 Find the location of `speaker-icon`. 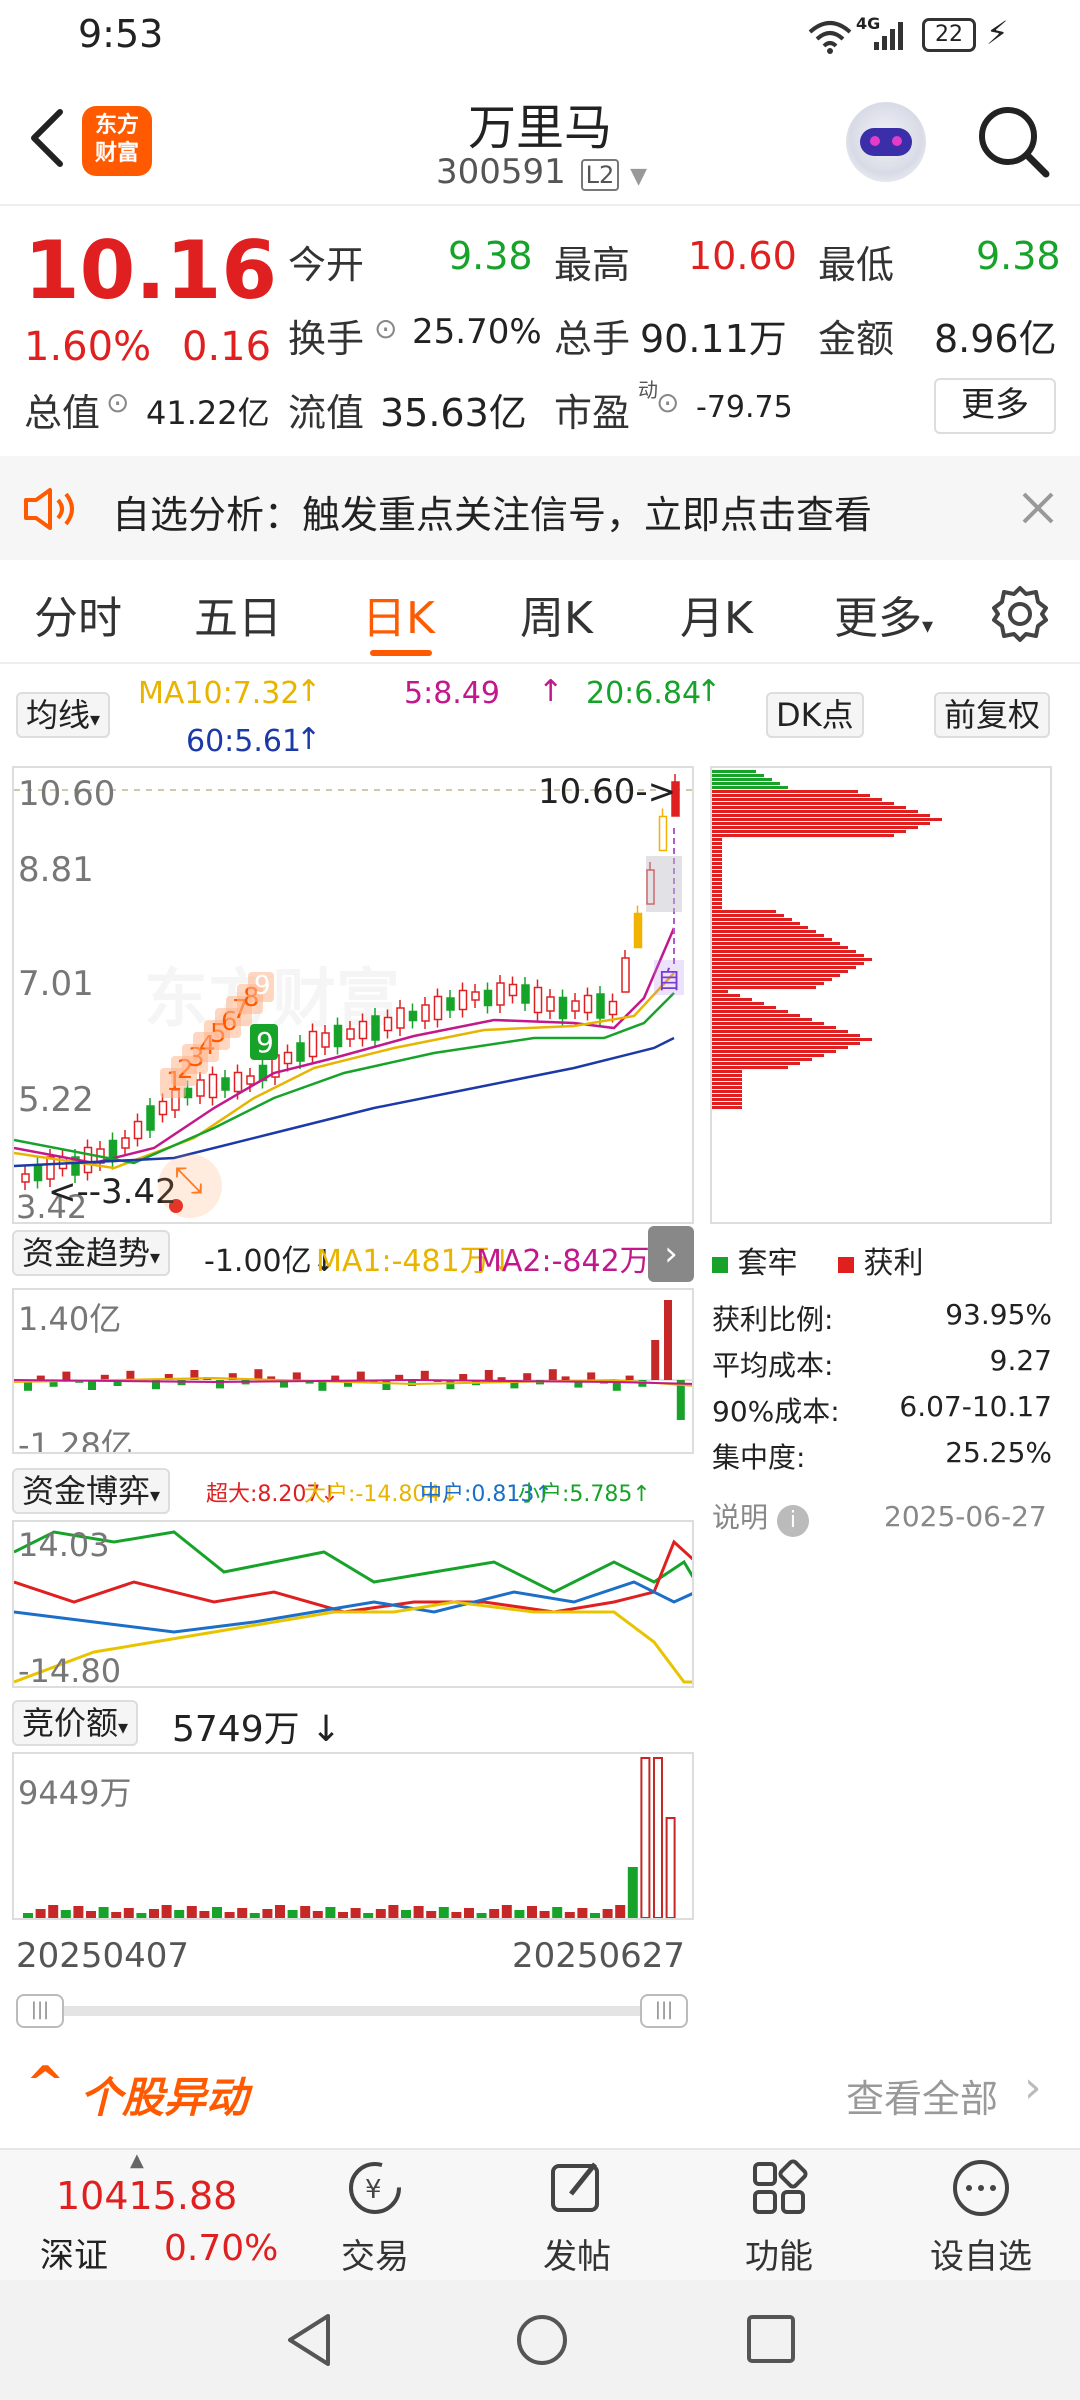

speaker-icon is located at coordinates (49, 509).